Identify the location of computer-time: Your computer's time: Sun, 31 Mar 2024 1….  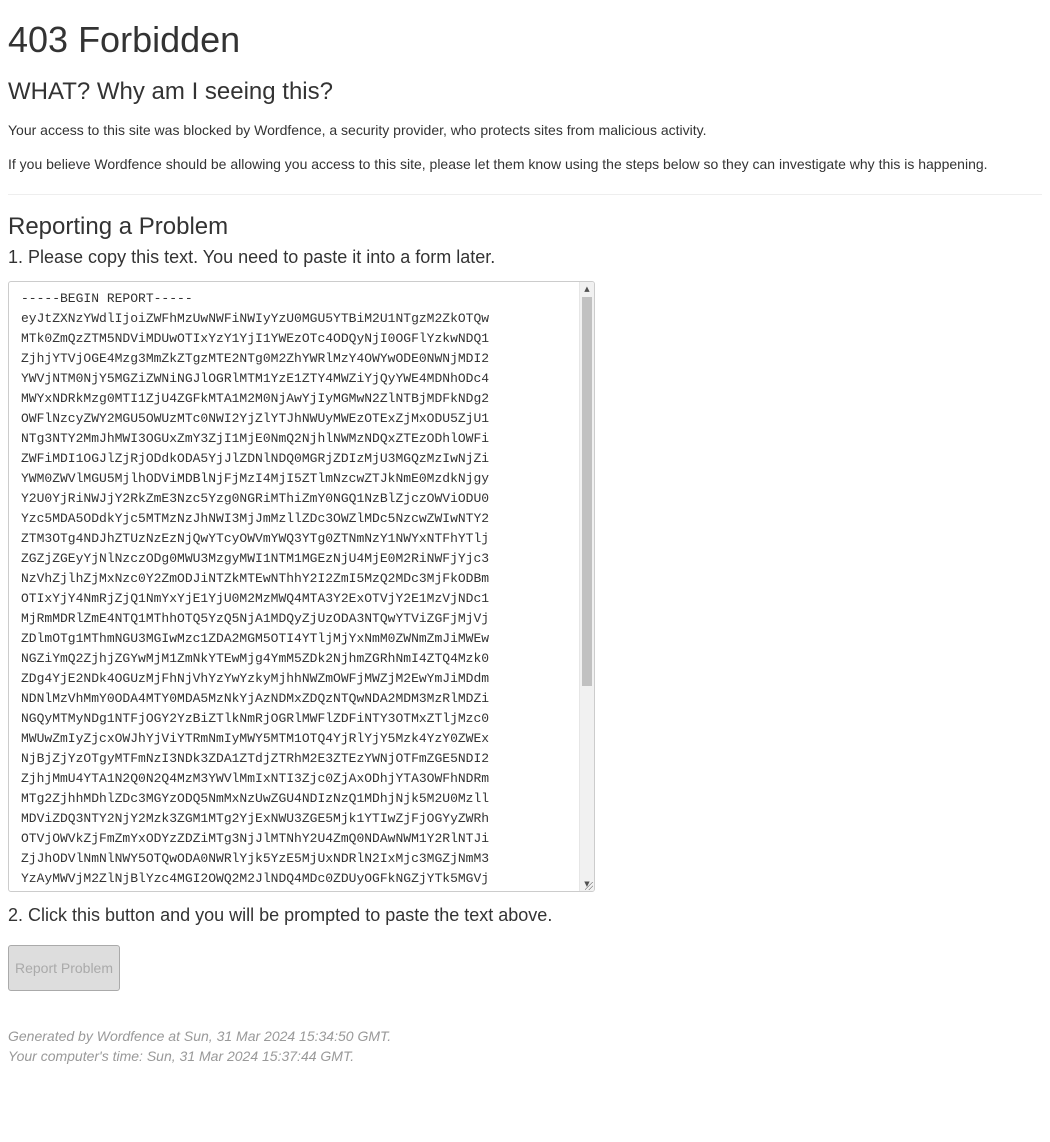
(181, 1056).